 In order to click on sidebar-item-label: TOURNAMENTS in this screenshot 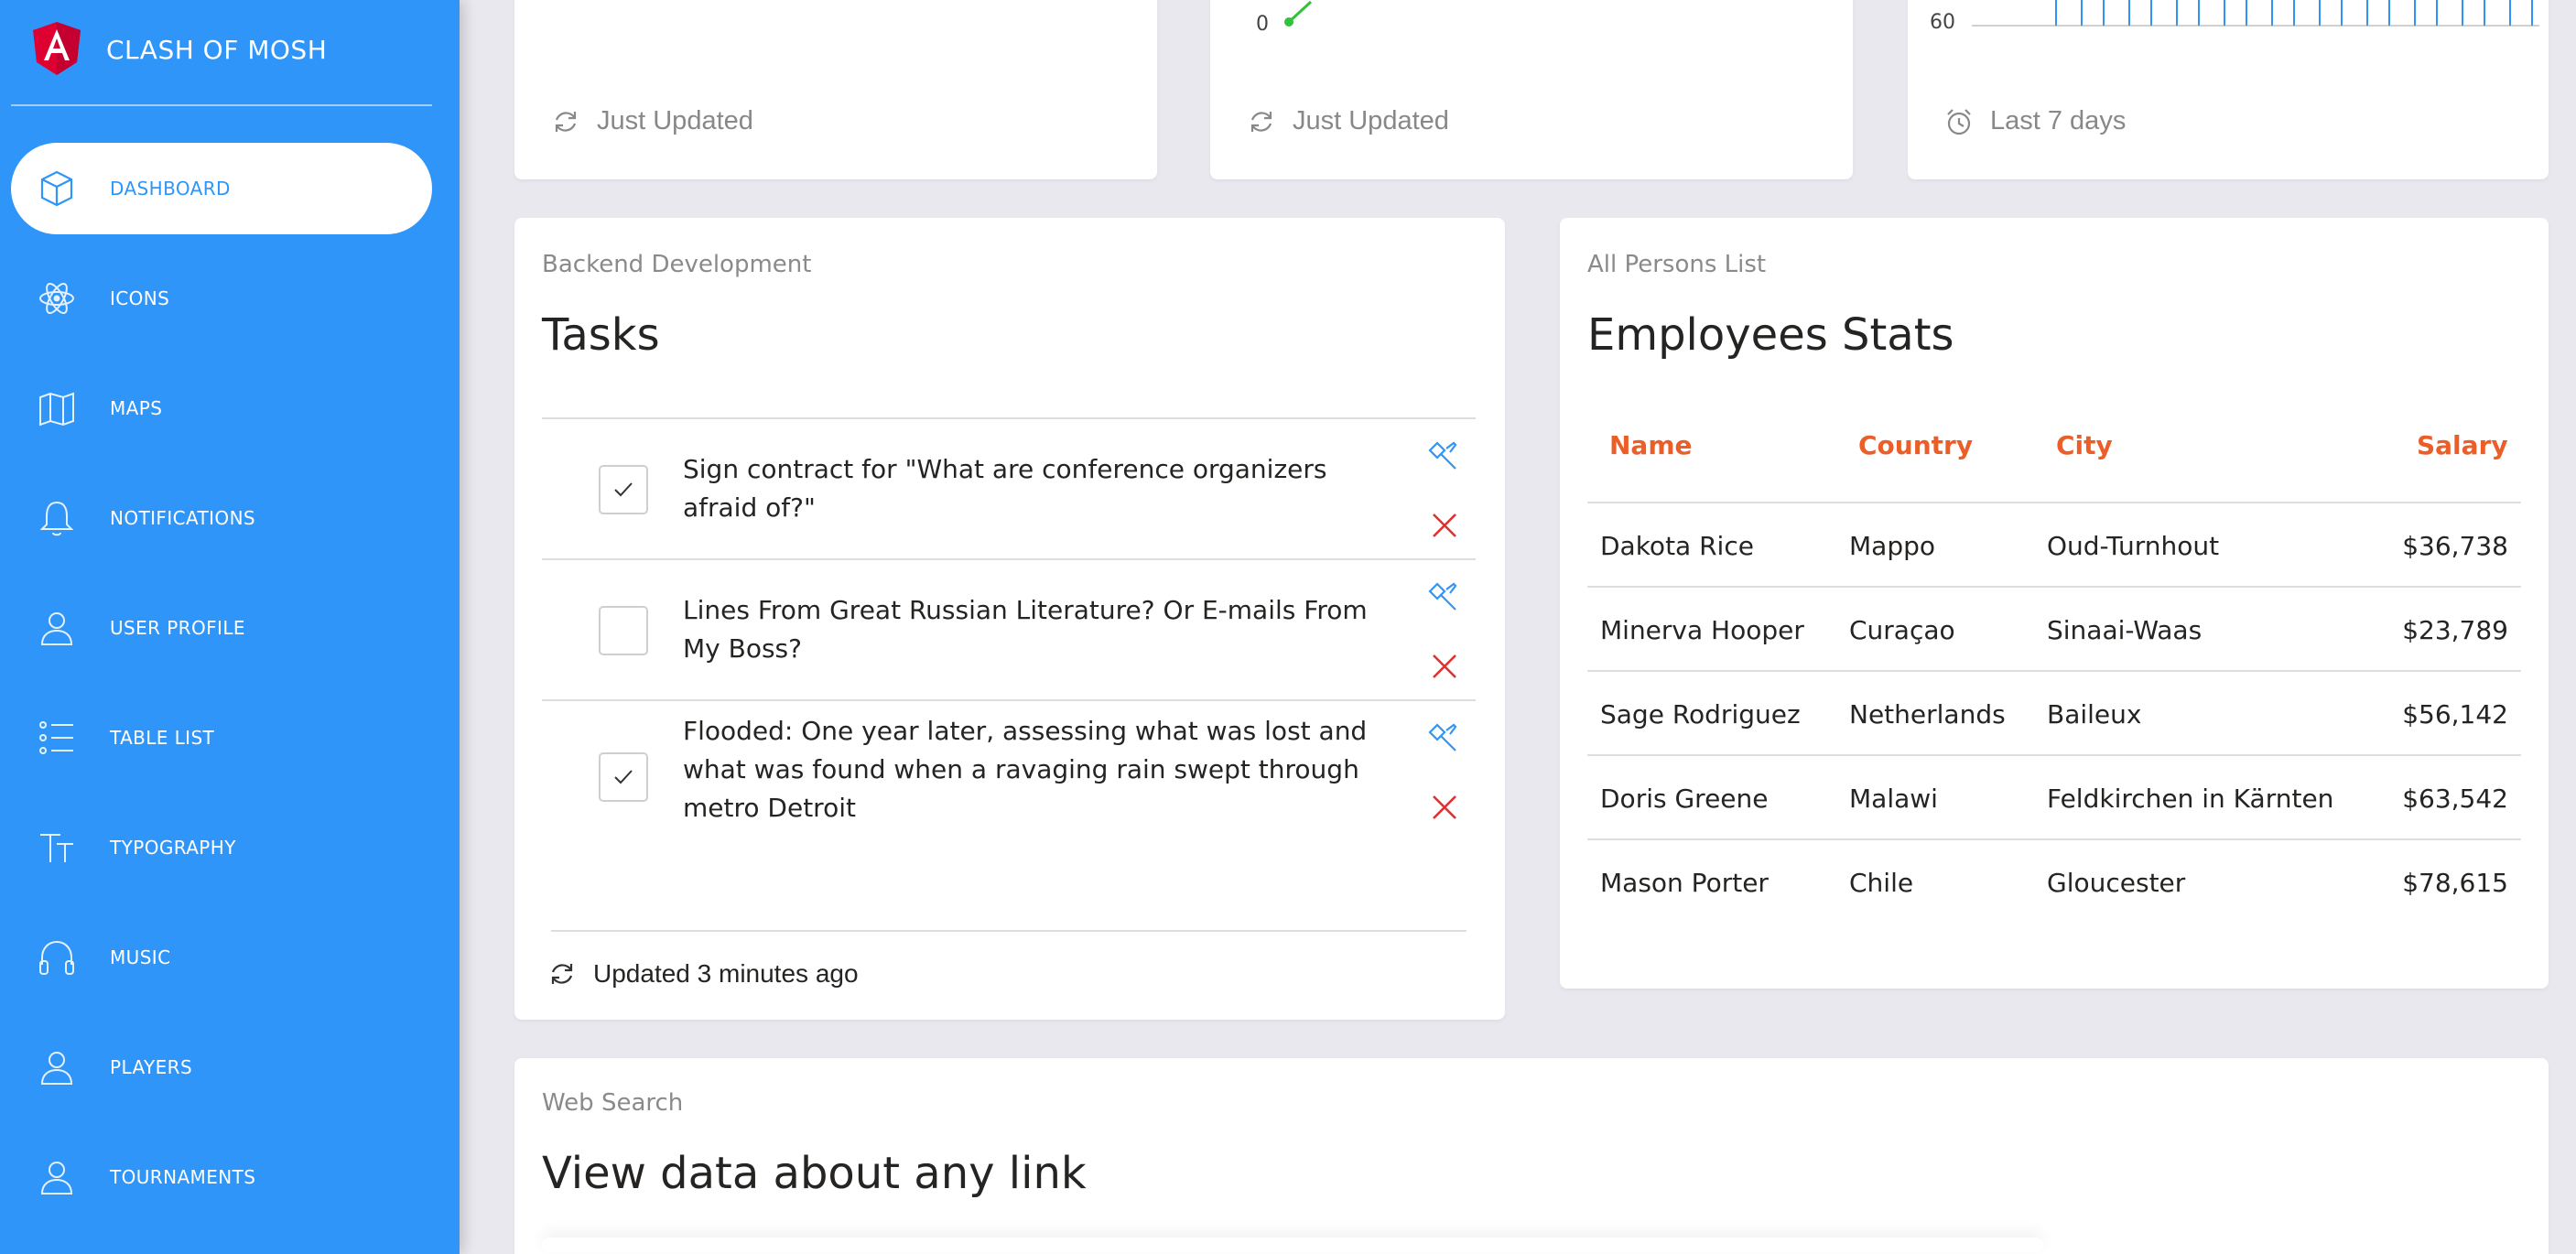, I will do `click(183, 1177)`.